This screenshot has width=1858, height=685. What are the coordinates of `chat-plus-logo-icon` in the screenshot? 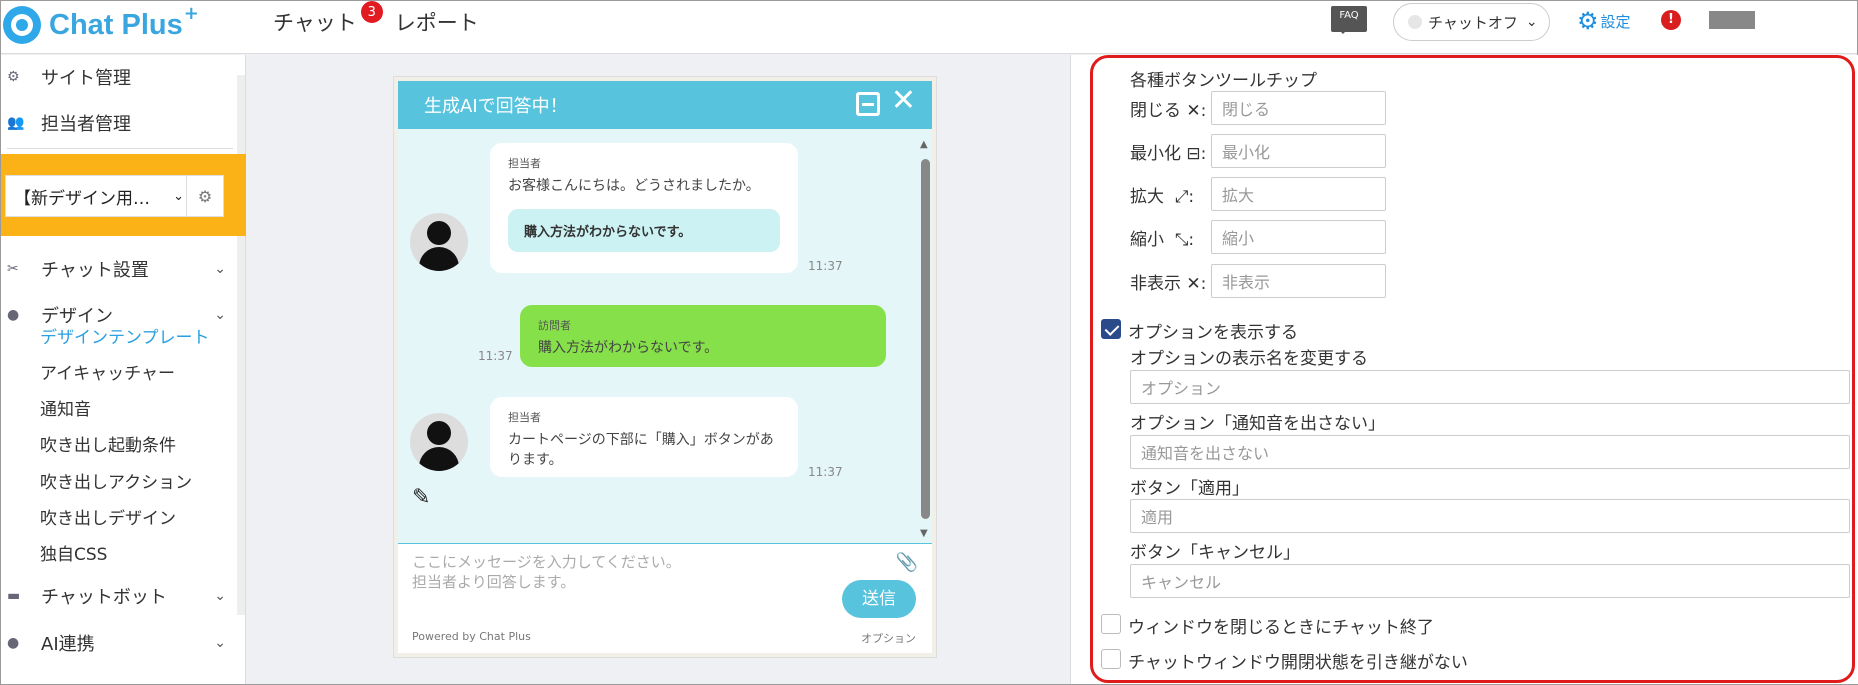 It's located at (22, 25).